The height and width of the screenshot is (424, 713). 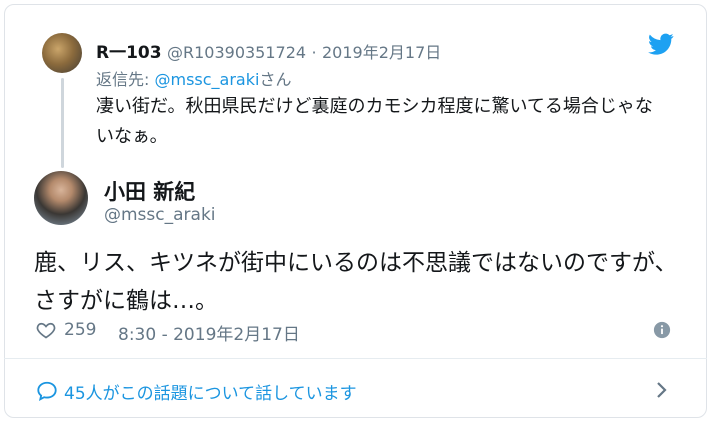 I want to click on reply-tweet-header: R一103 @R10390351724 · 2019年2月17日, so click(x=268, y=50).